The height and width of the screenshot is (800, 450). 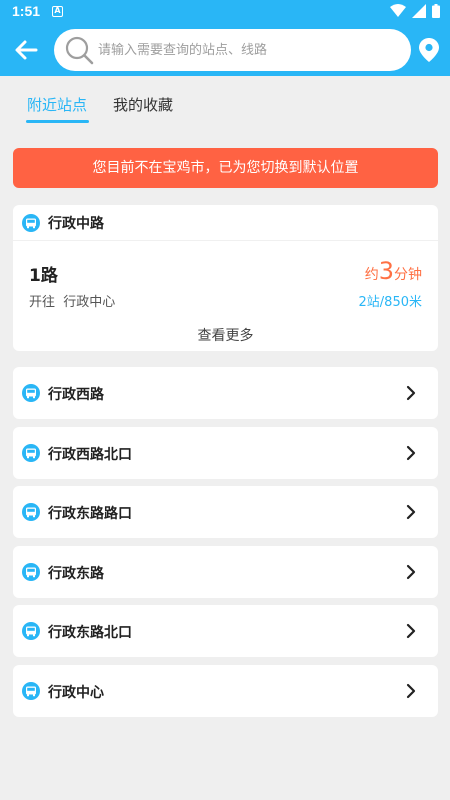 I want to click on battery-icon, so click(x=436, y=11).